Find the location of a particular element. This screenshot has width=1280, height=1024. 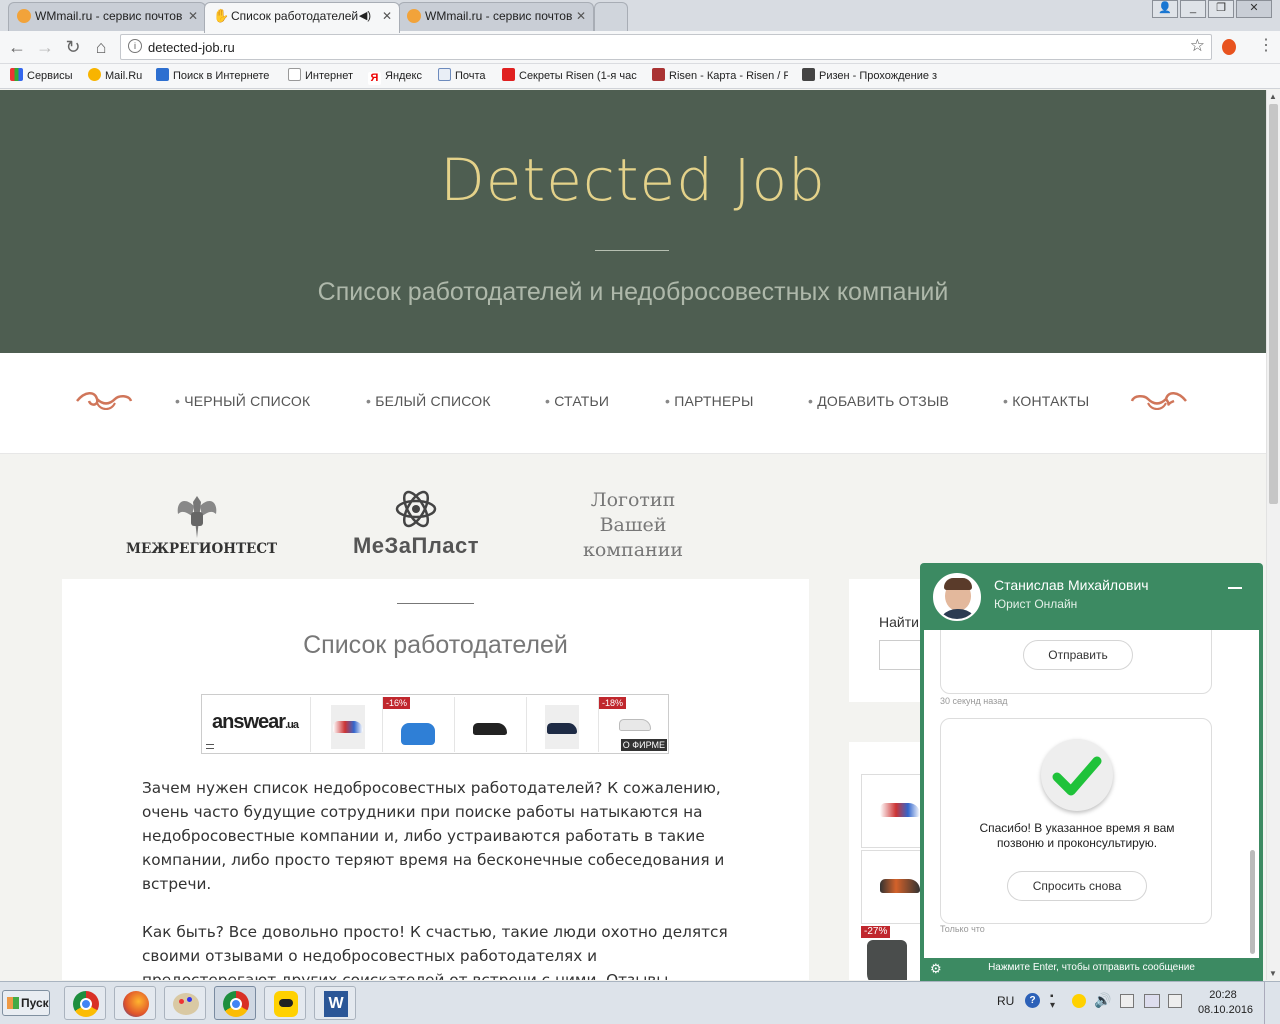

windows-logo-icon is located at coordinates (13, 1003).